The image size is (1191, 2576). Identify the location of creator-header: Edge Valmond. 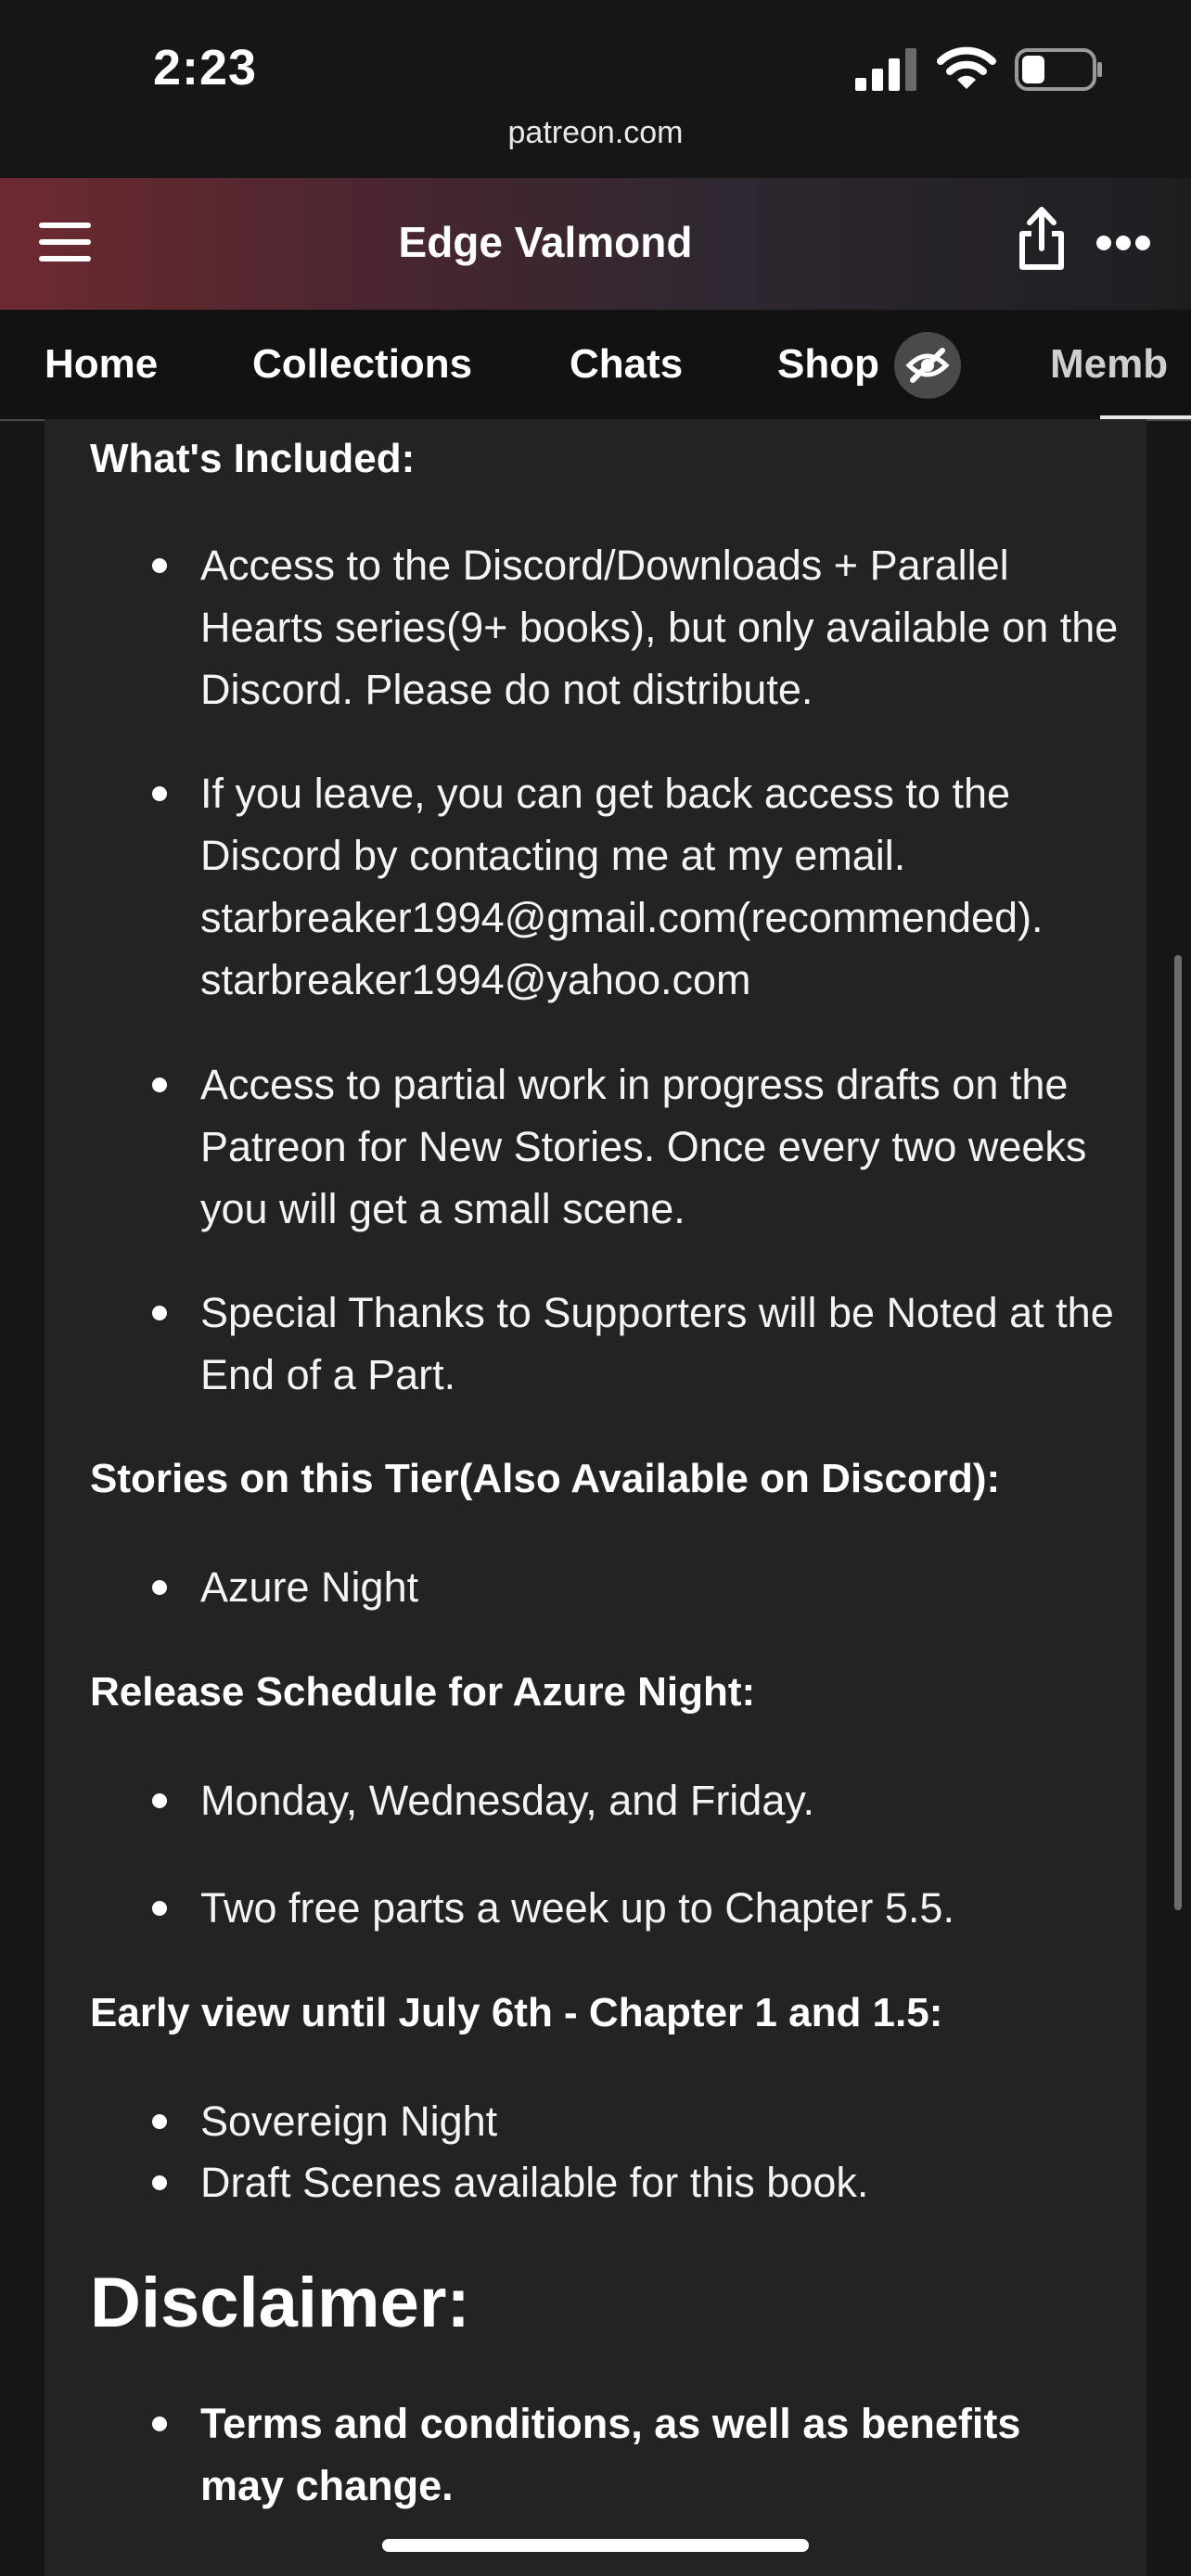
(595, 244).